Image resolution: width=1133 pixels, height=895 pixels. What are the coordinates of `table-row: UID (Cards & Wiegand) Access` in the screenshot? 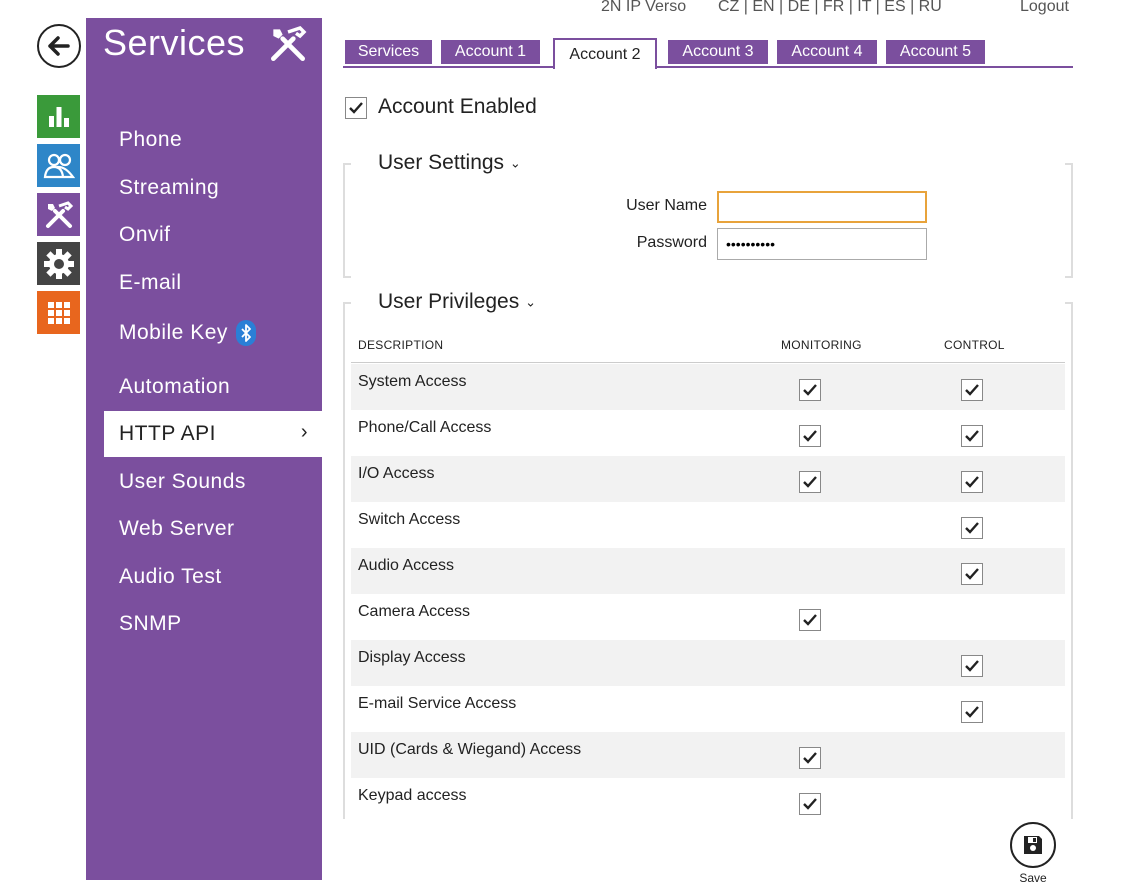 It's located at (708, 755).